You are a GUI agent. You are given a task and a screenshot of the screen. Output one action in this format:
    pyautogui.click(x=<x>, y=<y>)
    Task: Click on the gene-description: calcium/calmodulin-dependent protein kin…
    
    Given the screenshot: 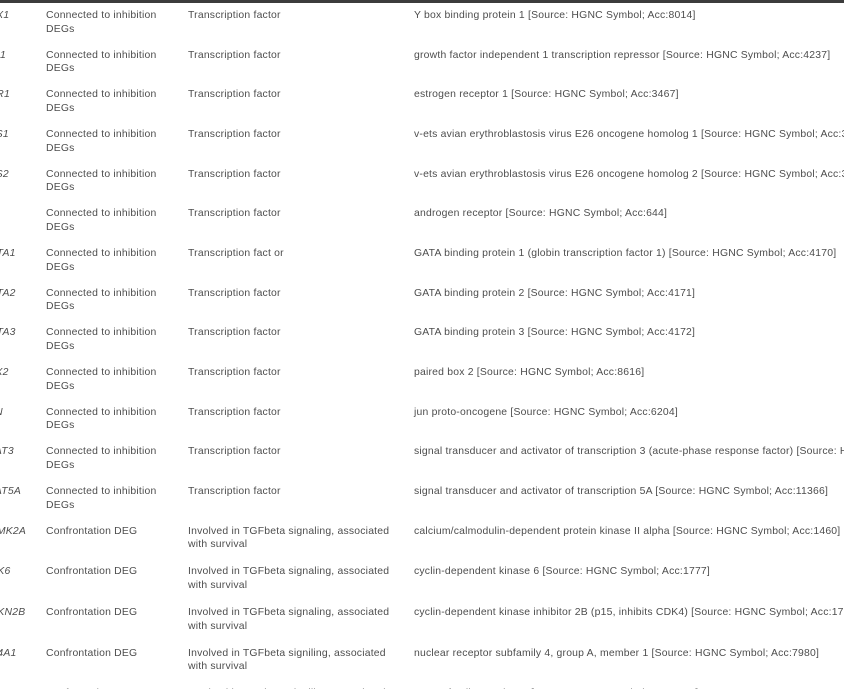 What is the action you would take?
    pyautogui.click(x=627, y=531)
    